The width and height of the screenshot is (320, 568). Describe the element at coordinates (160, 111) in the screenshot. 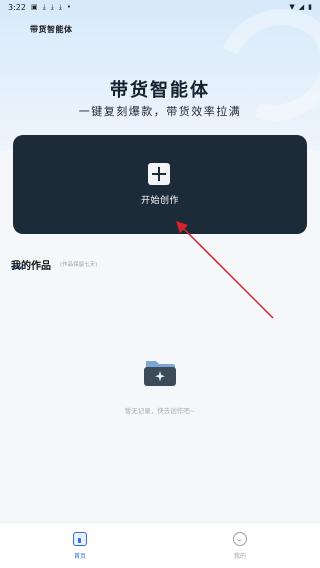

I see `page-subtitle: 一键复刻爆款，带货效率拉满` at that location.